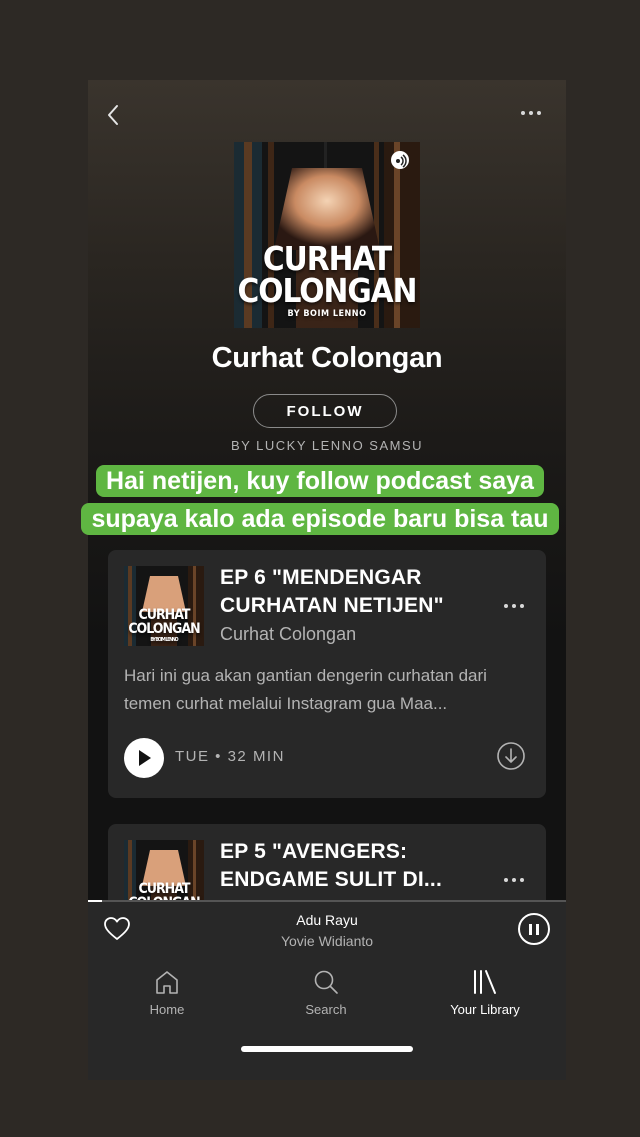 Image resolution: width=640 pixels, height=1137 pixels. I want to click on tab-label: Your Library, so click(485, 1009).